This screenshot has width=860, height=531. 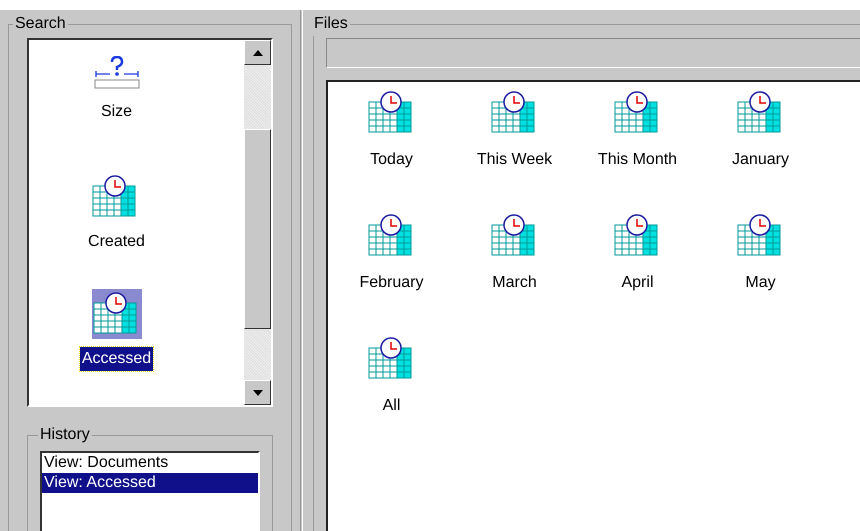 I want to click on search-item: Accessed, so click(x=117, y=346).